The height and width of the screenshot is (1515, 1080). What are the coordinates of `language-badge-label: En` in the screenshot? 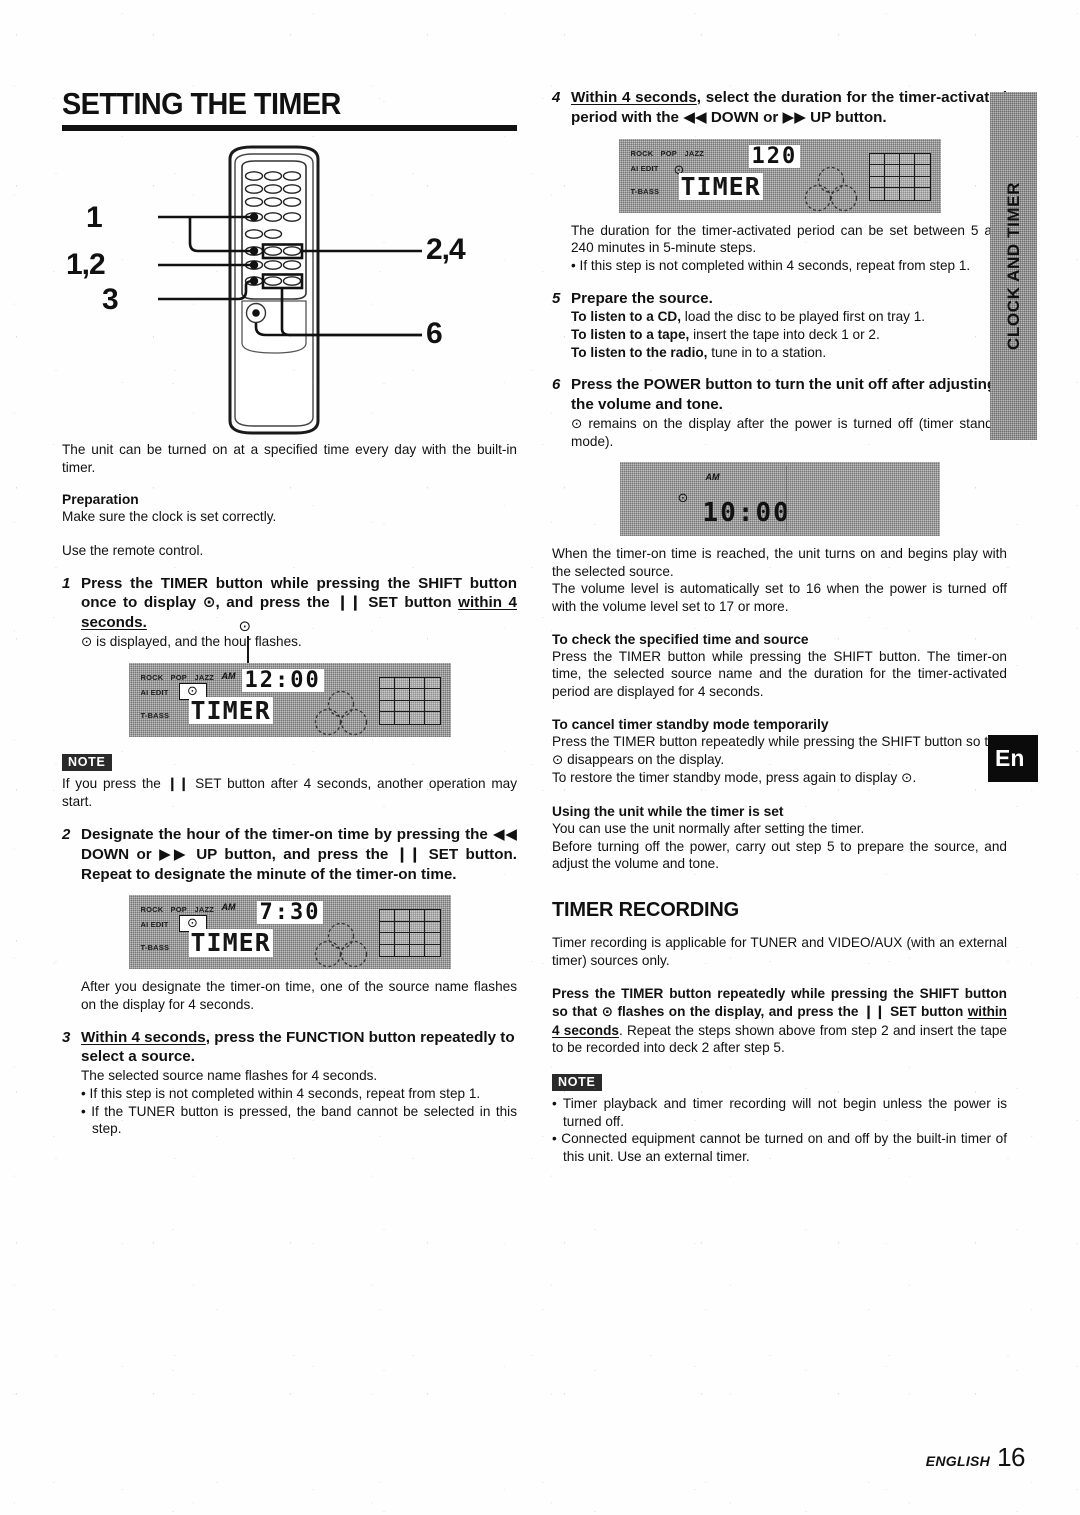 It's located at (1010, 758).